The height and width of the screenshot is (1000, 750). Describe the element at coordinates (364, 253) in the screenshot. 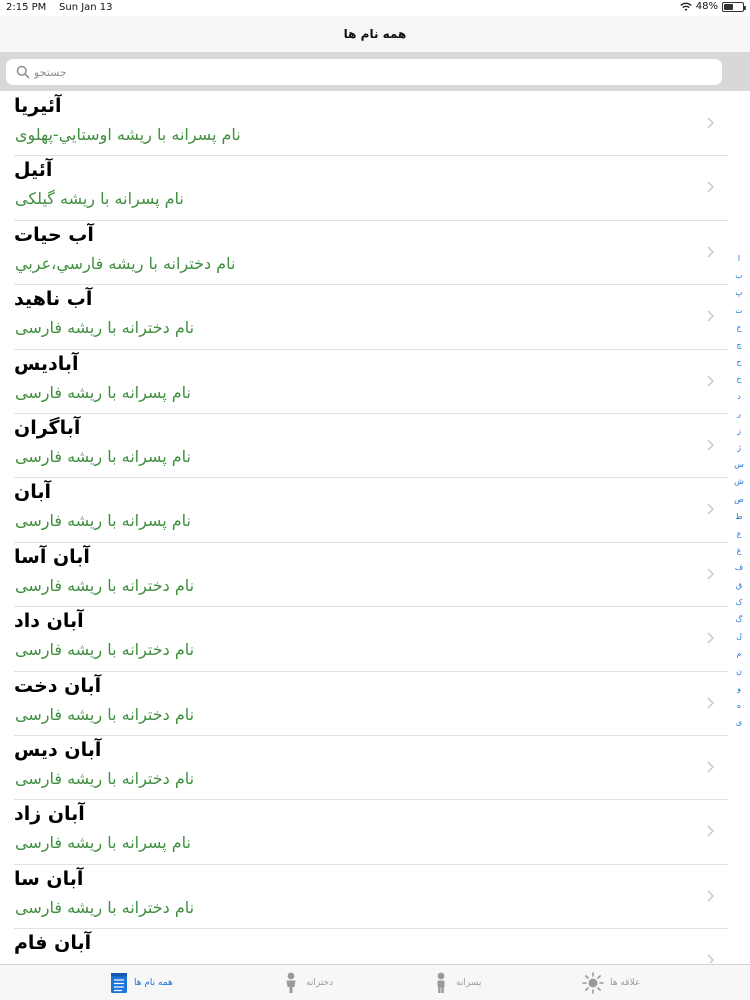

I see `list-item: آب حيات نام دخترانه با ريشه فارسي،عربي` at that location.